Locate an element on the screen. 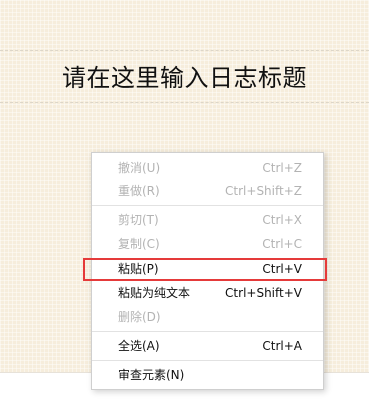 The image size is (369, 402). menu-item-label: 重做(R) is located at coordinates (139, 191).